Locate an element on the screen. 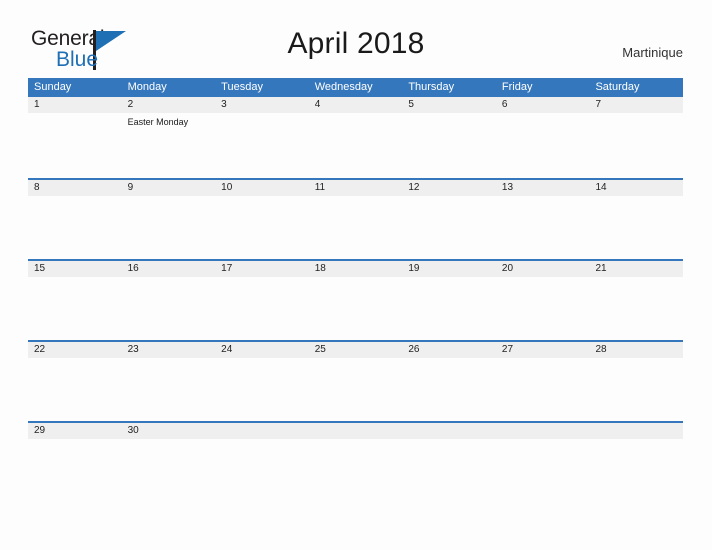  page-header: General Blue April 2018 Martinique is located at coordinates (356, 35).